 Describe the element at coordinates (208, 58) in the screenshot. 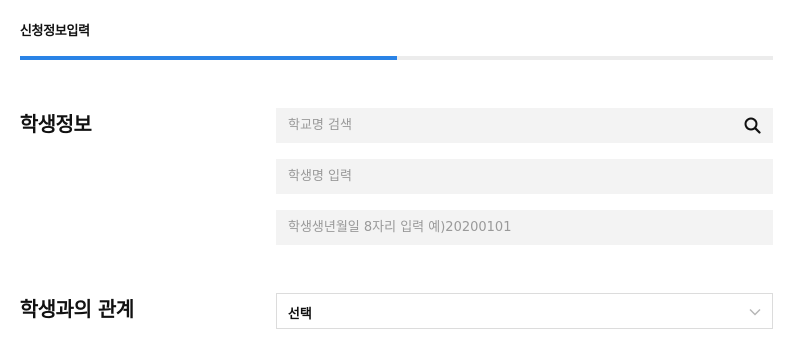

I see `progress-fill` at that location.